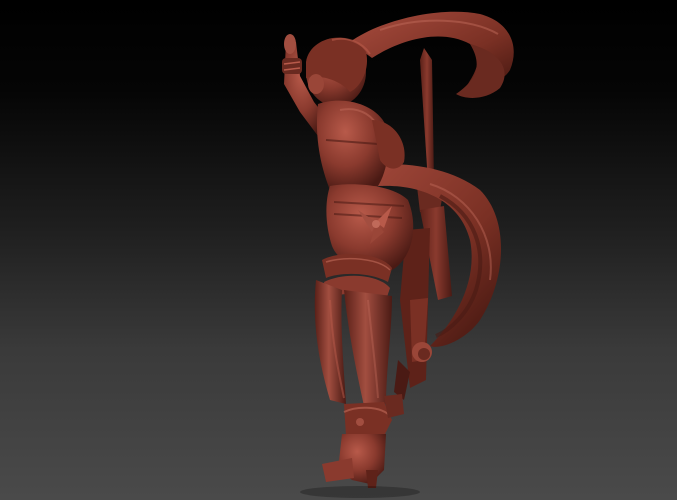 This screenshot has height=500, width=677. What do you see at coordinates (353, 343) in the screenshot?
I see `legs` at bounding box center [353, 343].